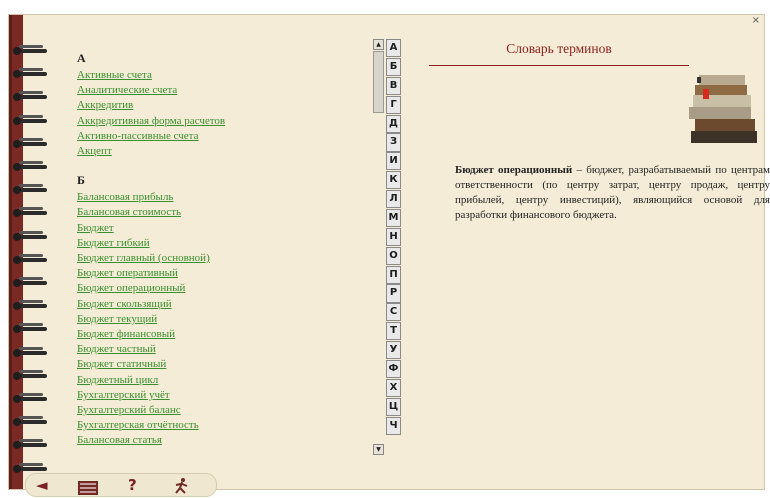 The height and width of the screenshot is (498, 770). What do you see at coordinates (393, 387) in the screenshot?
I see `letter-button: Х` at bounding box center [393, 387].